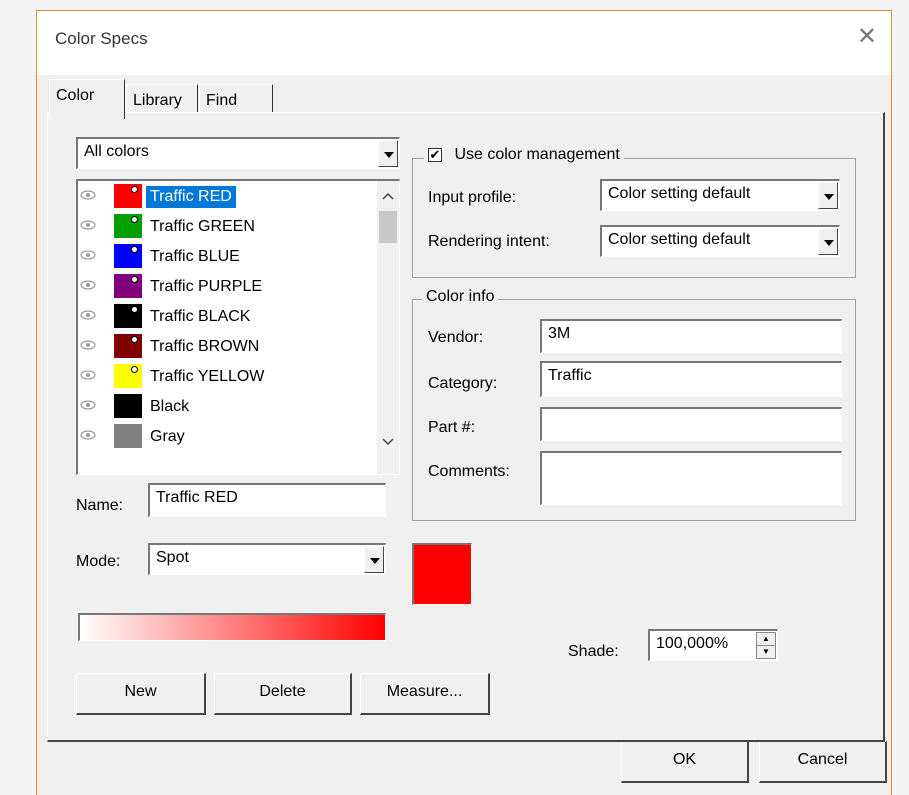 The height and width of the screenshot is (795, 909). Describe the element at coordinates (685, 762) in the screenshot. I see `ok-button: OK` at that location.